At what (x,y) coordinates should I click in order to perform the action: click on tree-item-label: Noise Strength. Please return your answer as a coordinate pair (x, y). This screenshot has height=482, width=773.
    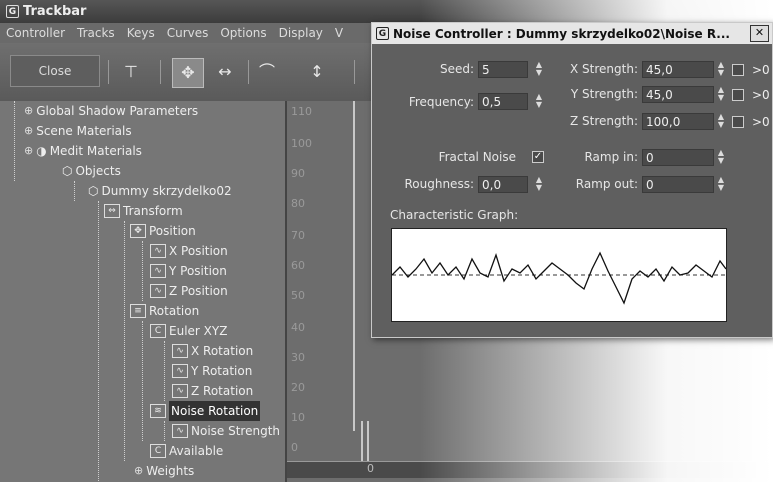
    Looking at the image, I should click on (236, 431).